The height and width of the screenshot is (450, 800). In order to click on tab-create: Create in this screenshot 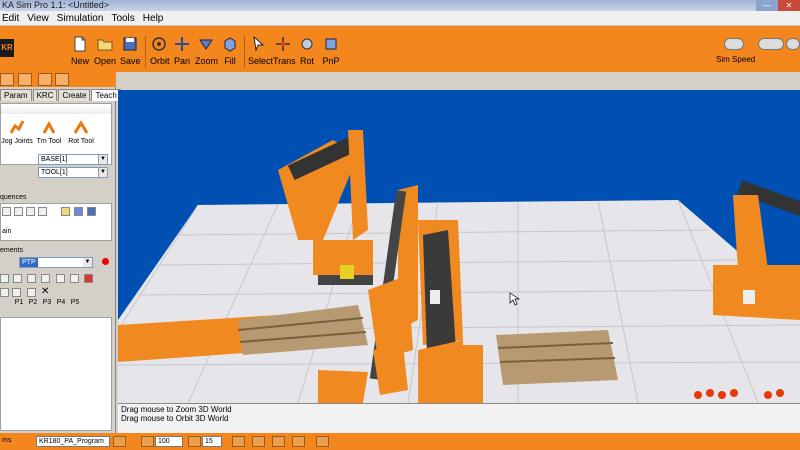, I will do `click(74, 95)`.